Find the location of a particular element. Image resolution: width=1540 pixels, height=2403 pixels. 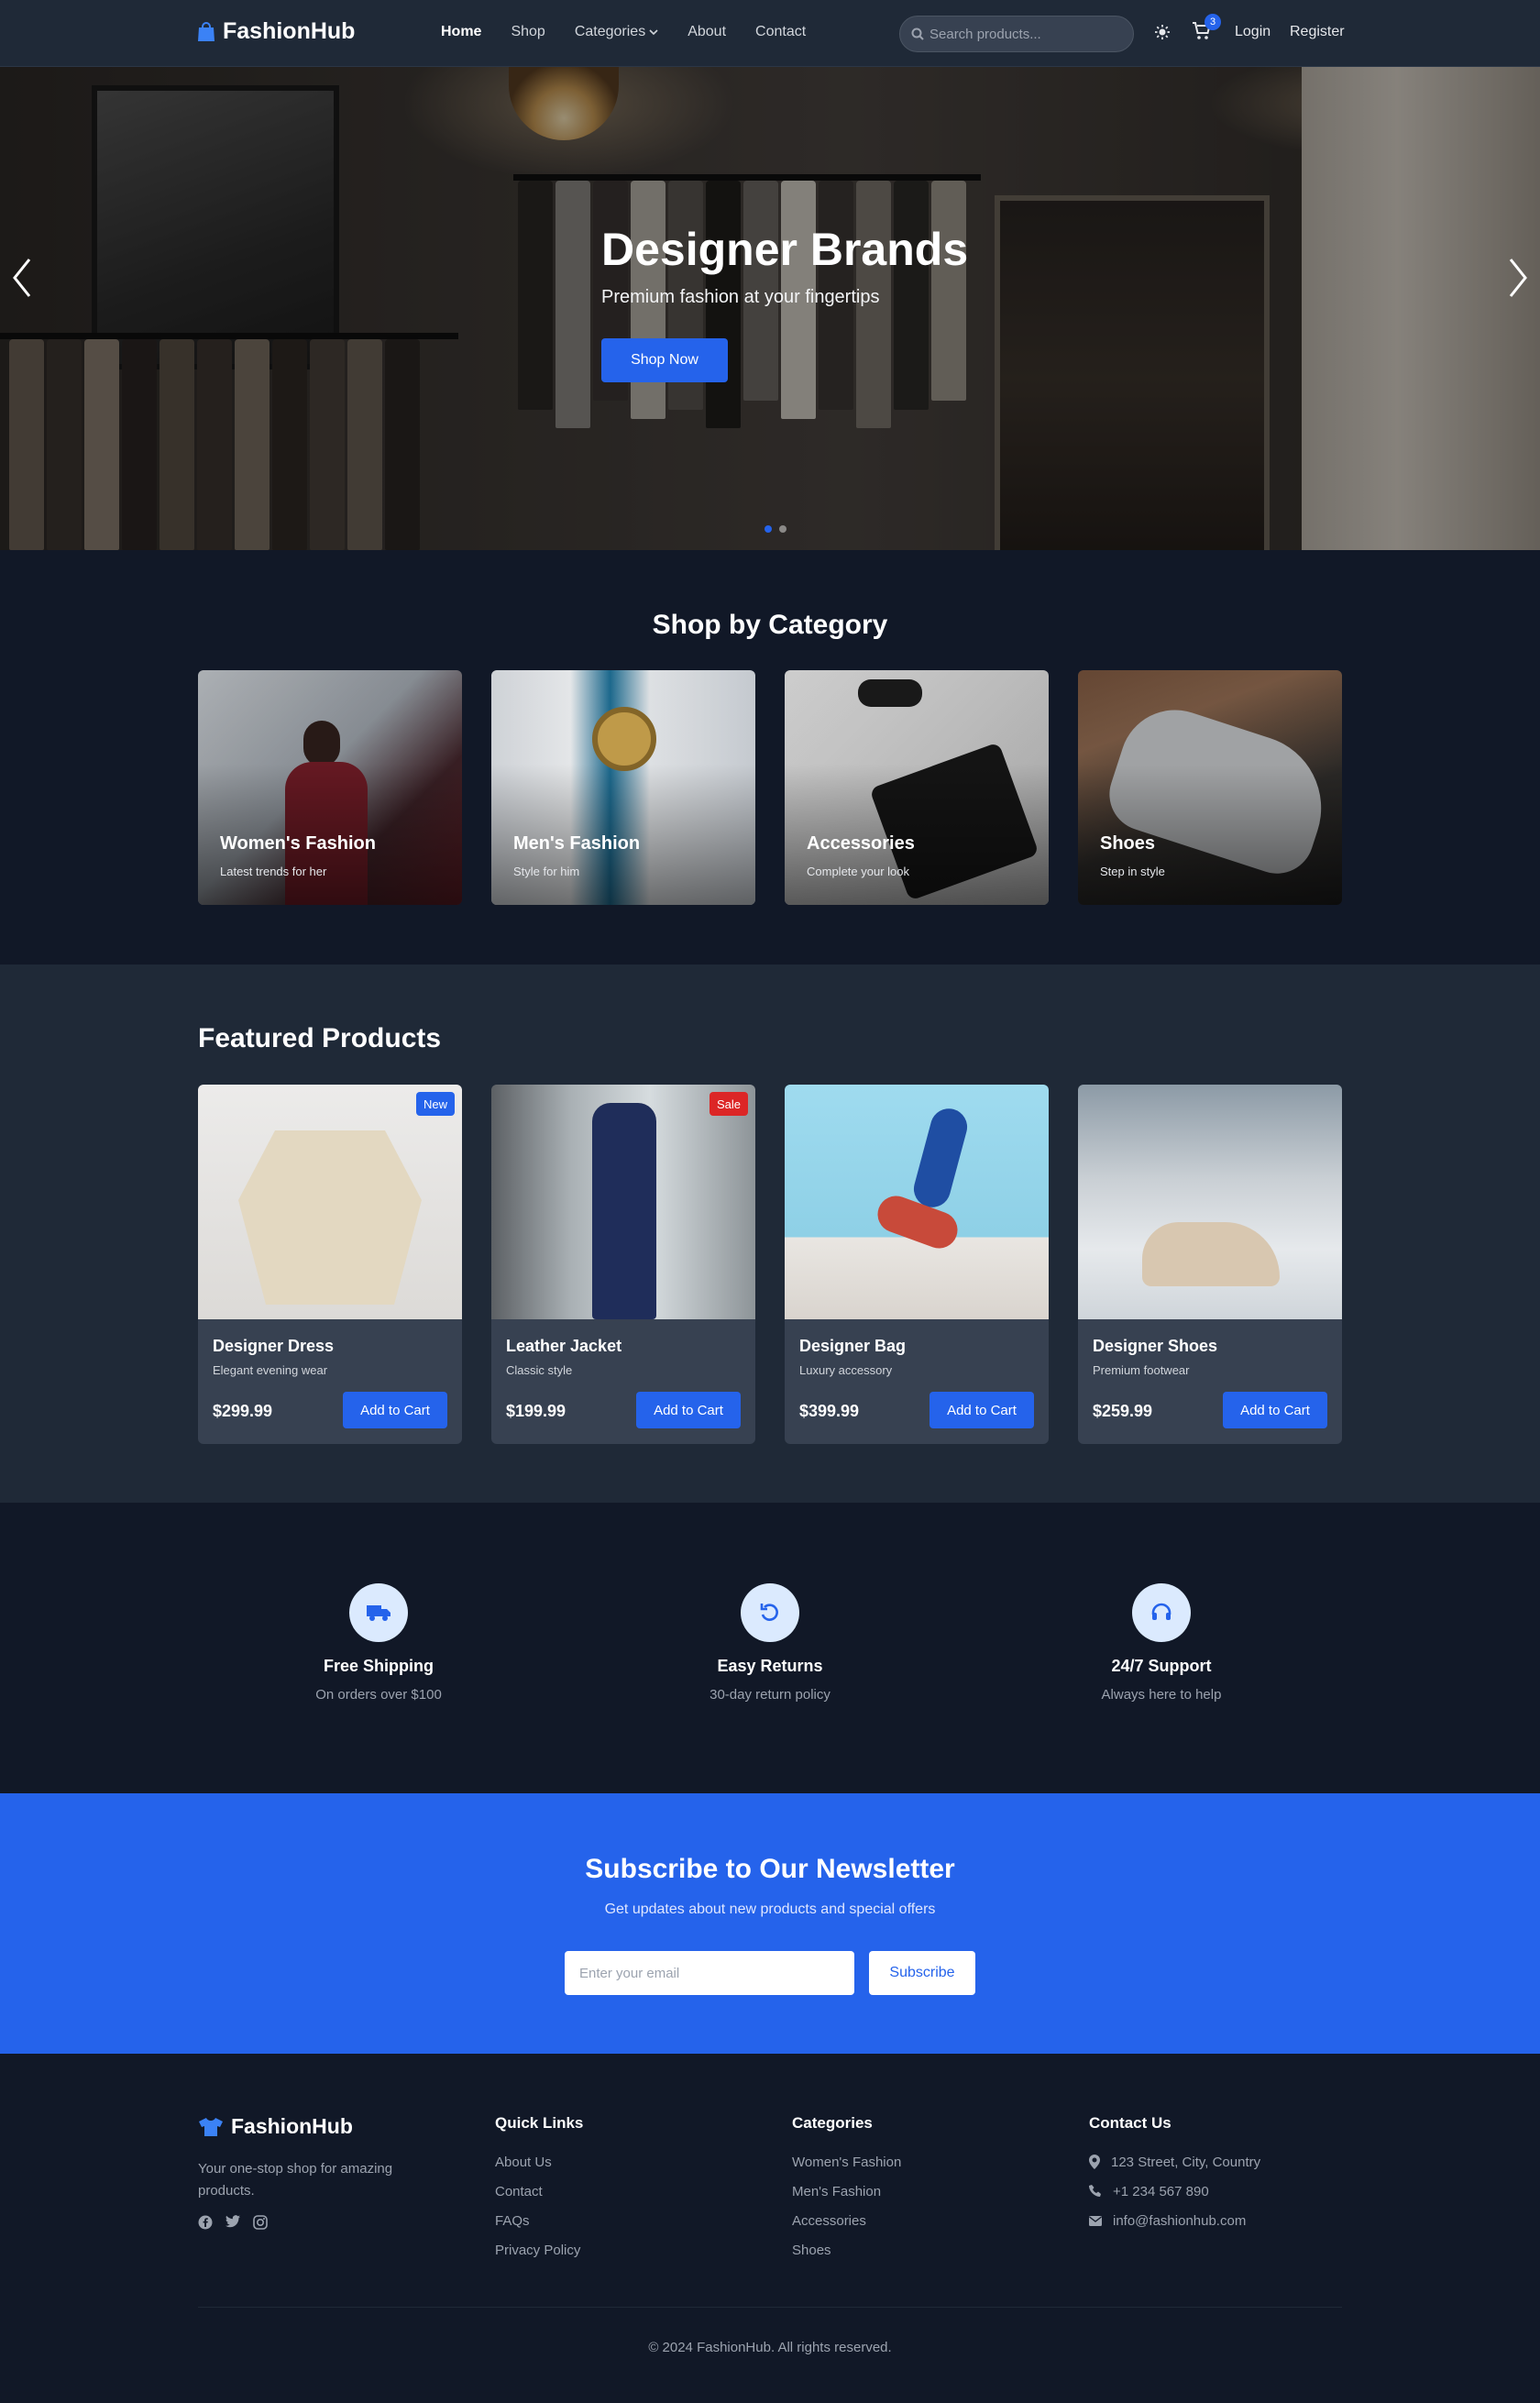

product-desc: Elegant evening wear is located at coordinates (270, 1370).